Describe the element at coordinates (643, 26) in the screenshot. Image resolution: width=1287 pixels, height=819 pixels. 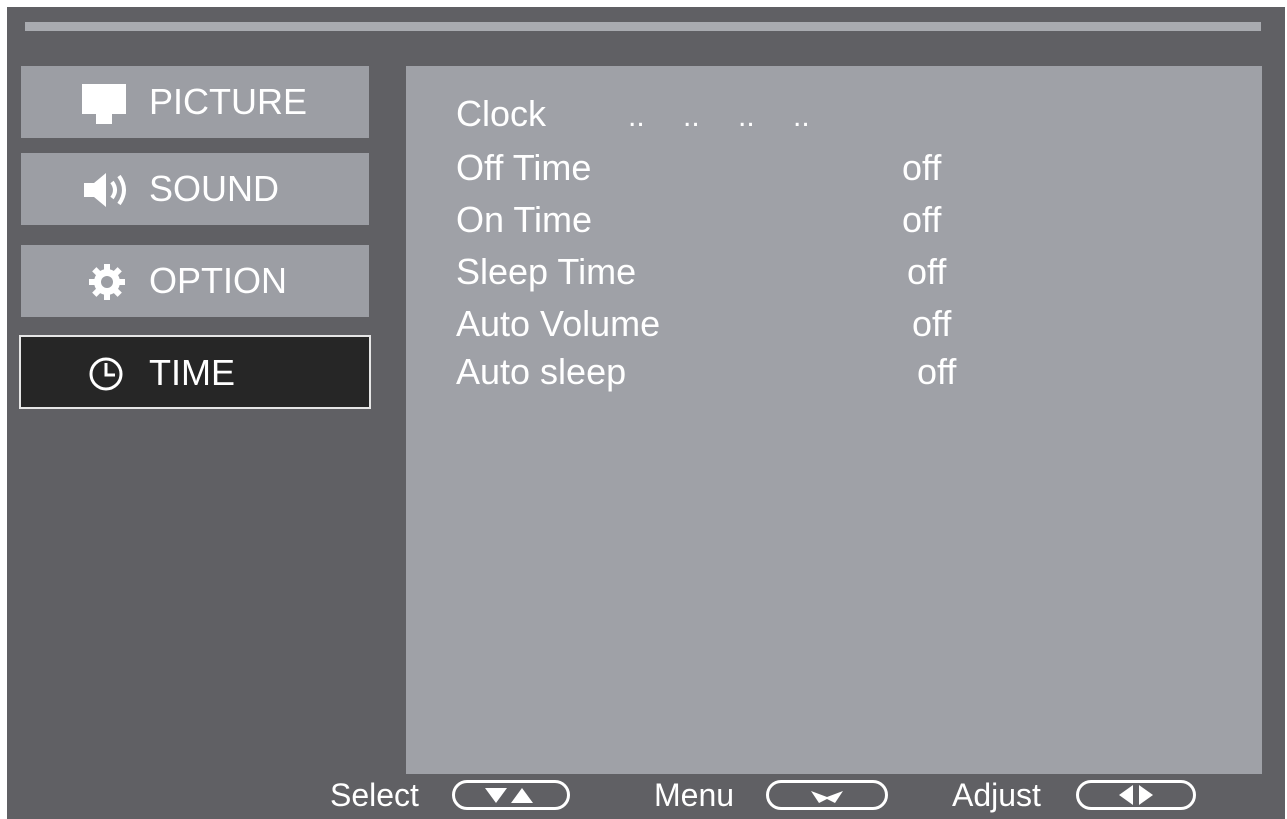
I see `top-bar` at that location.